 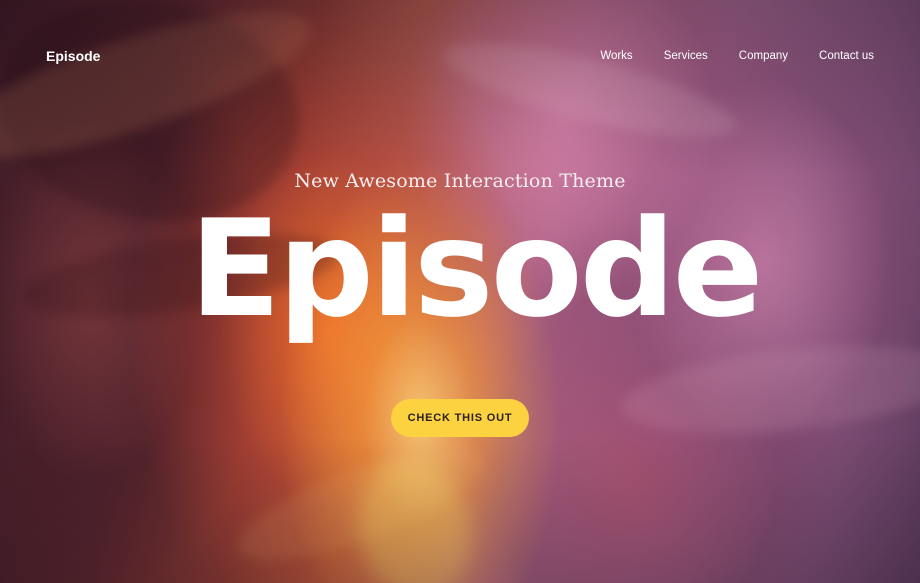 What do you see at coordinates (763, 56) in the screenshot?
I see `nav-item-company: Company` at bounding box center [763, 56].